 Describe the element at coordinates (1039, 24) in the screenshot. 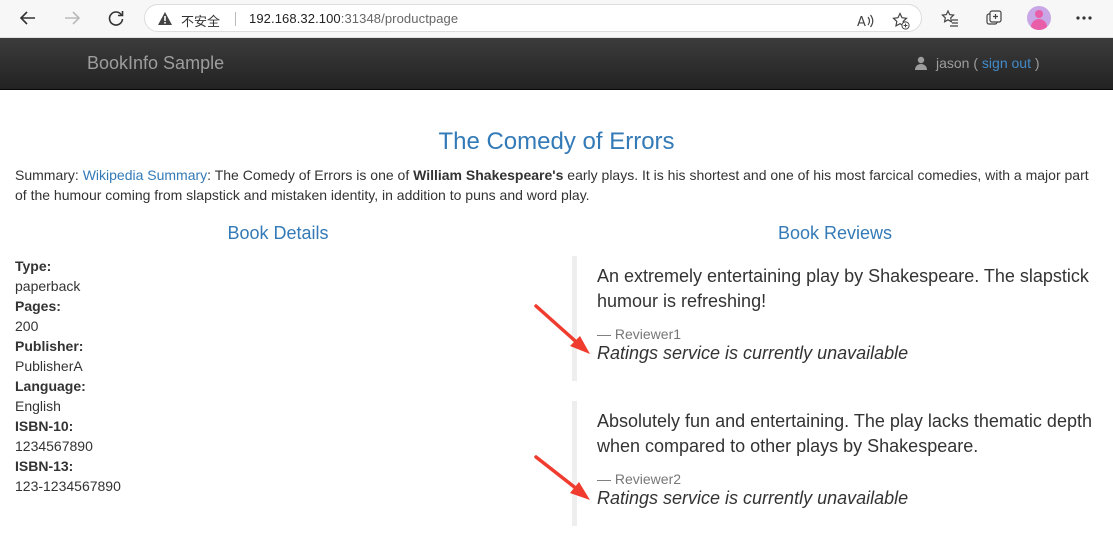

I see `avatar-body` at that location.